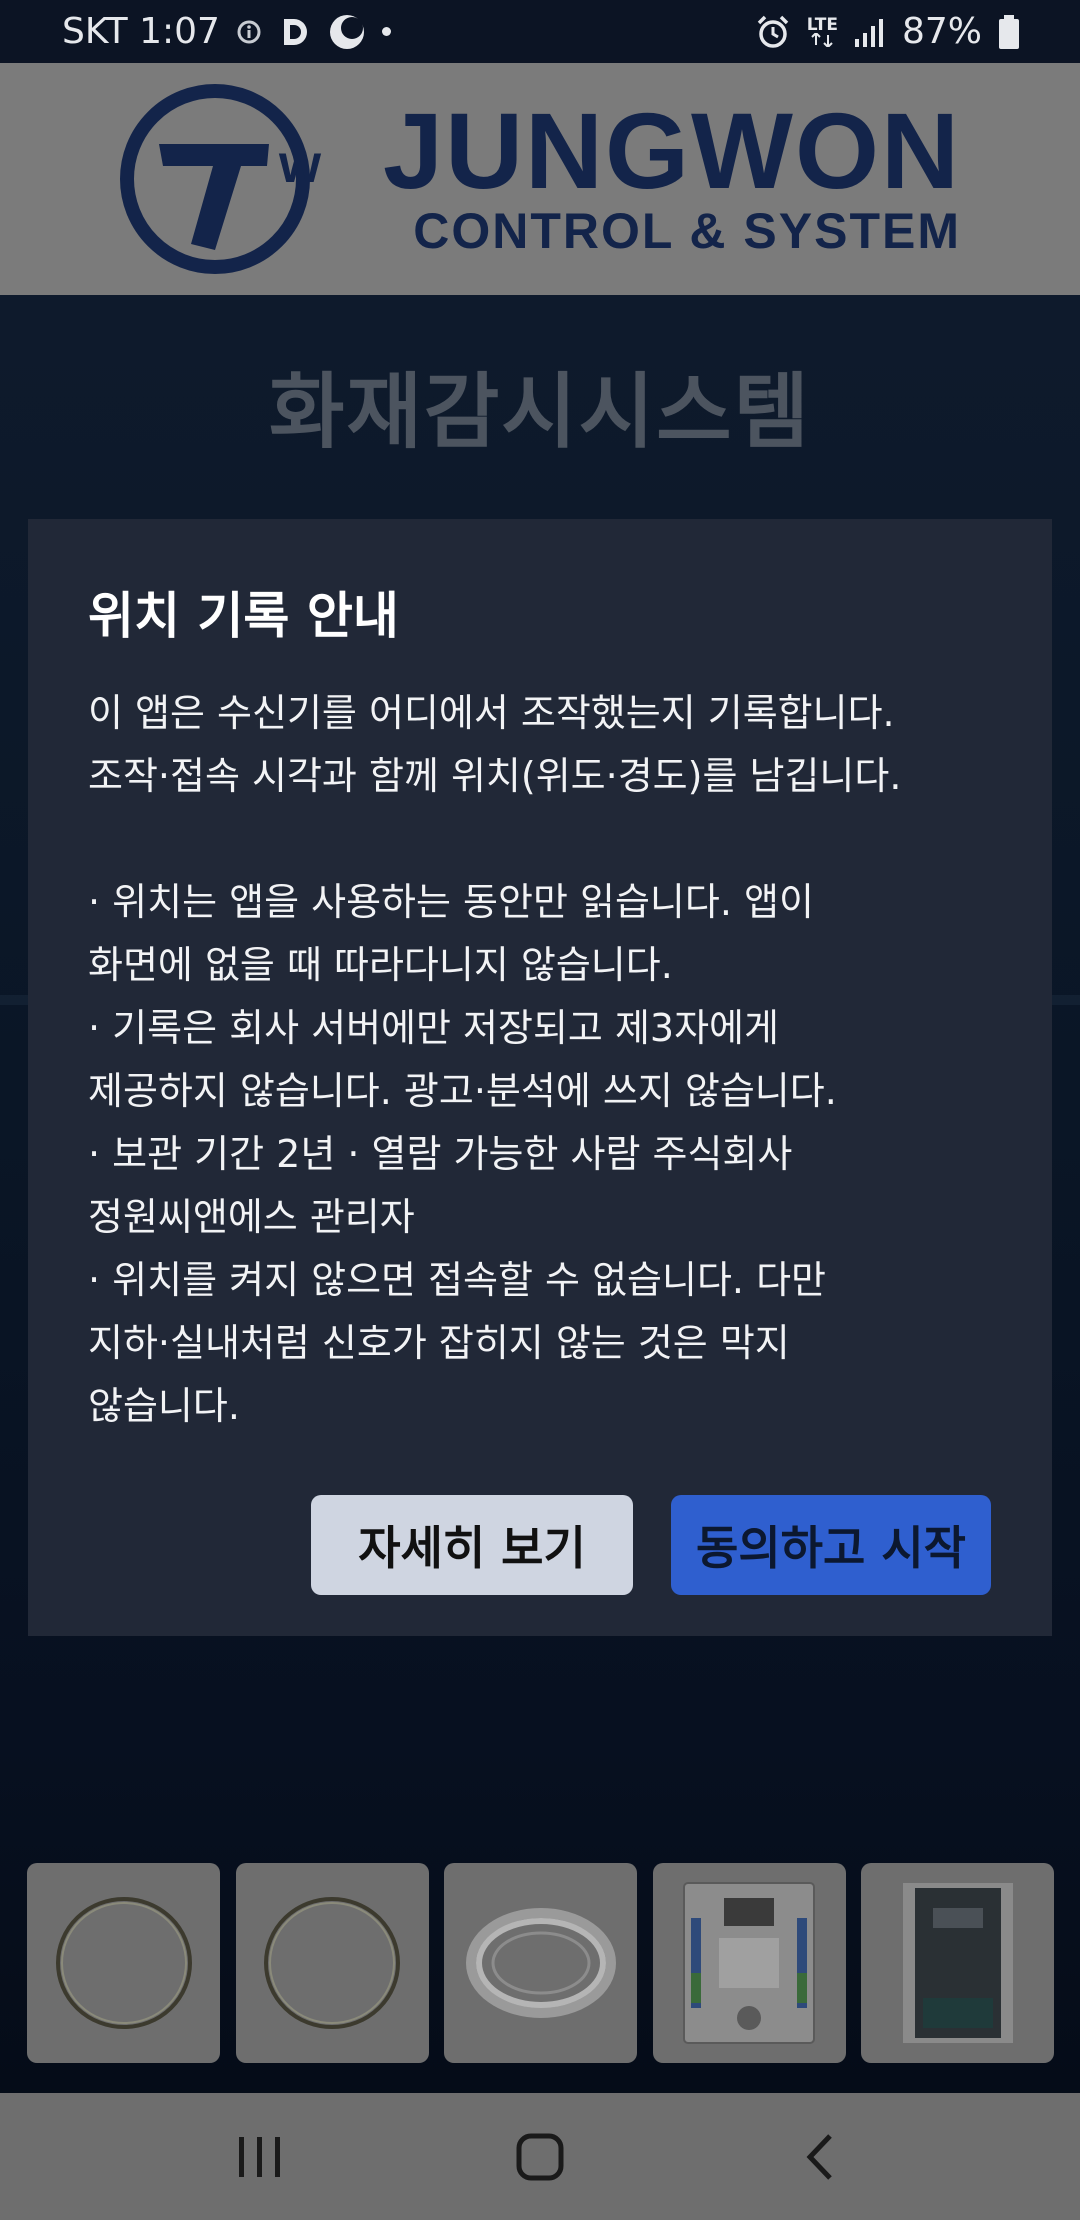 This screenshot has height=2220, width=1080. I want to click on receiver-board-image, so click(749, 1963).